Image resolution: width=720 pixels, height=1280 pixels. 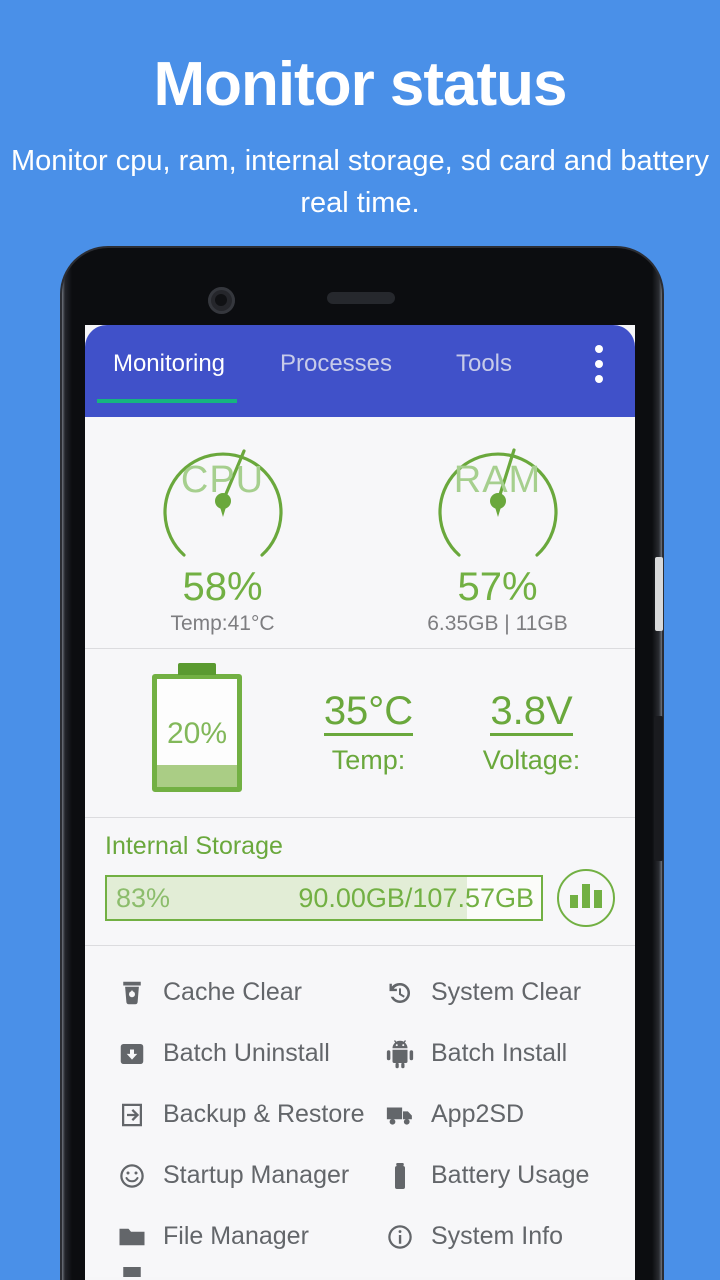 I want to click on tool-label: Batch Install, so click(x=499, y=1053).